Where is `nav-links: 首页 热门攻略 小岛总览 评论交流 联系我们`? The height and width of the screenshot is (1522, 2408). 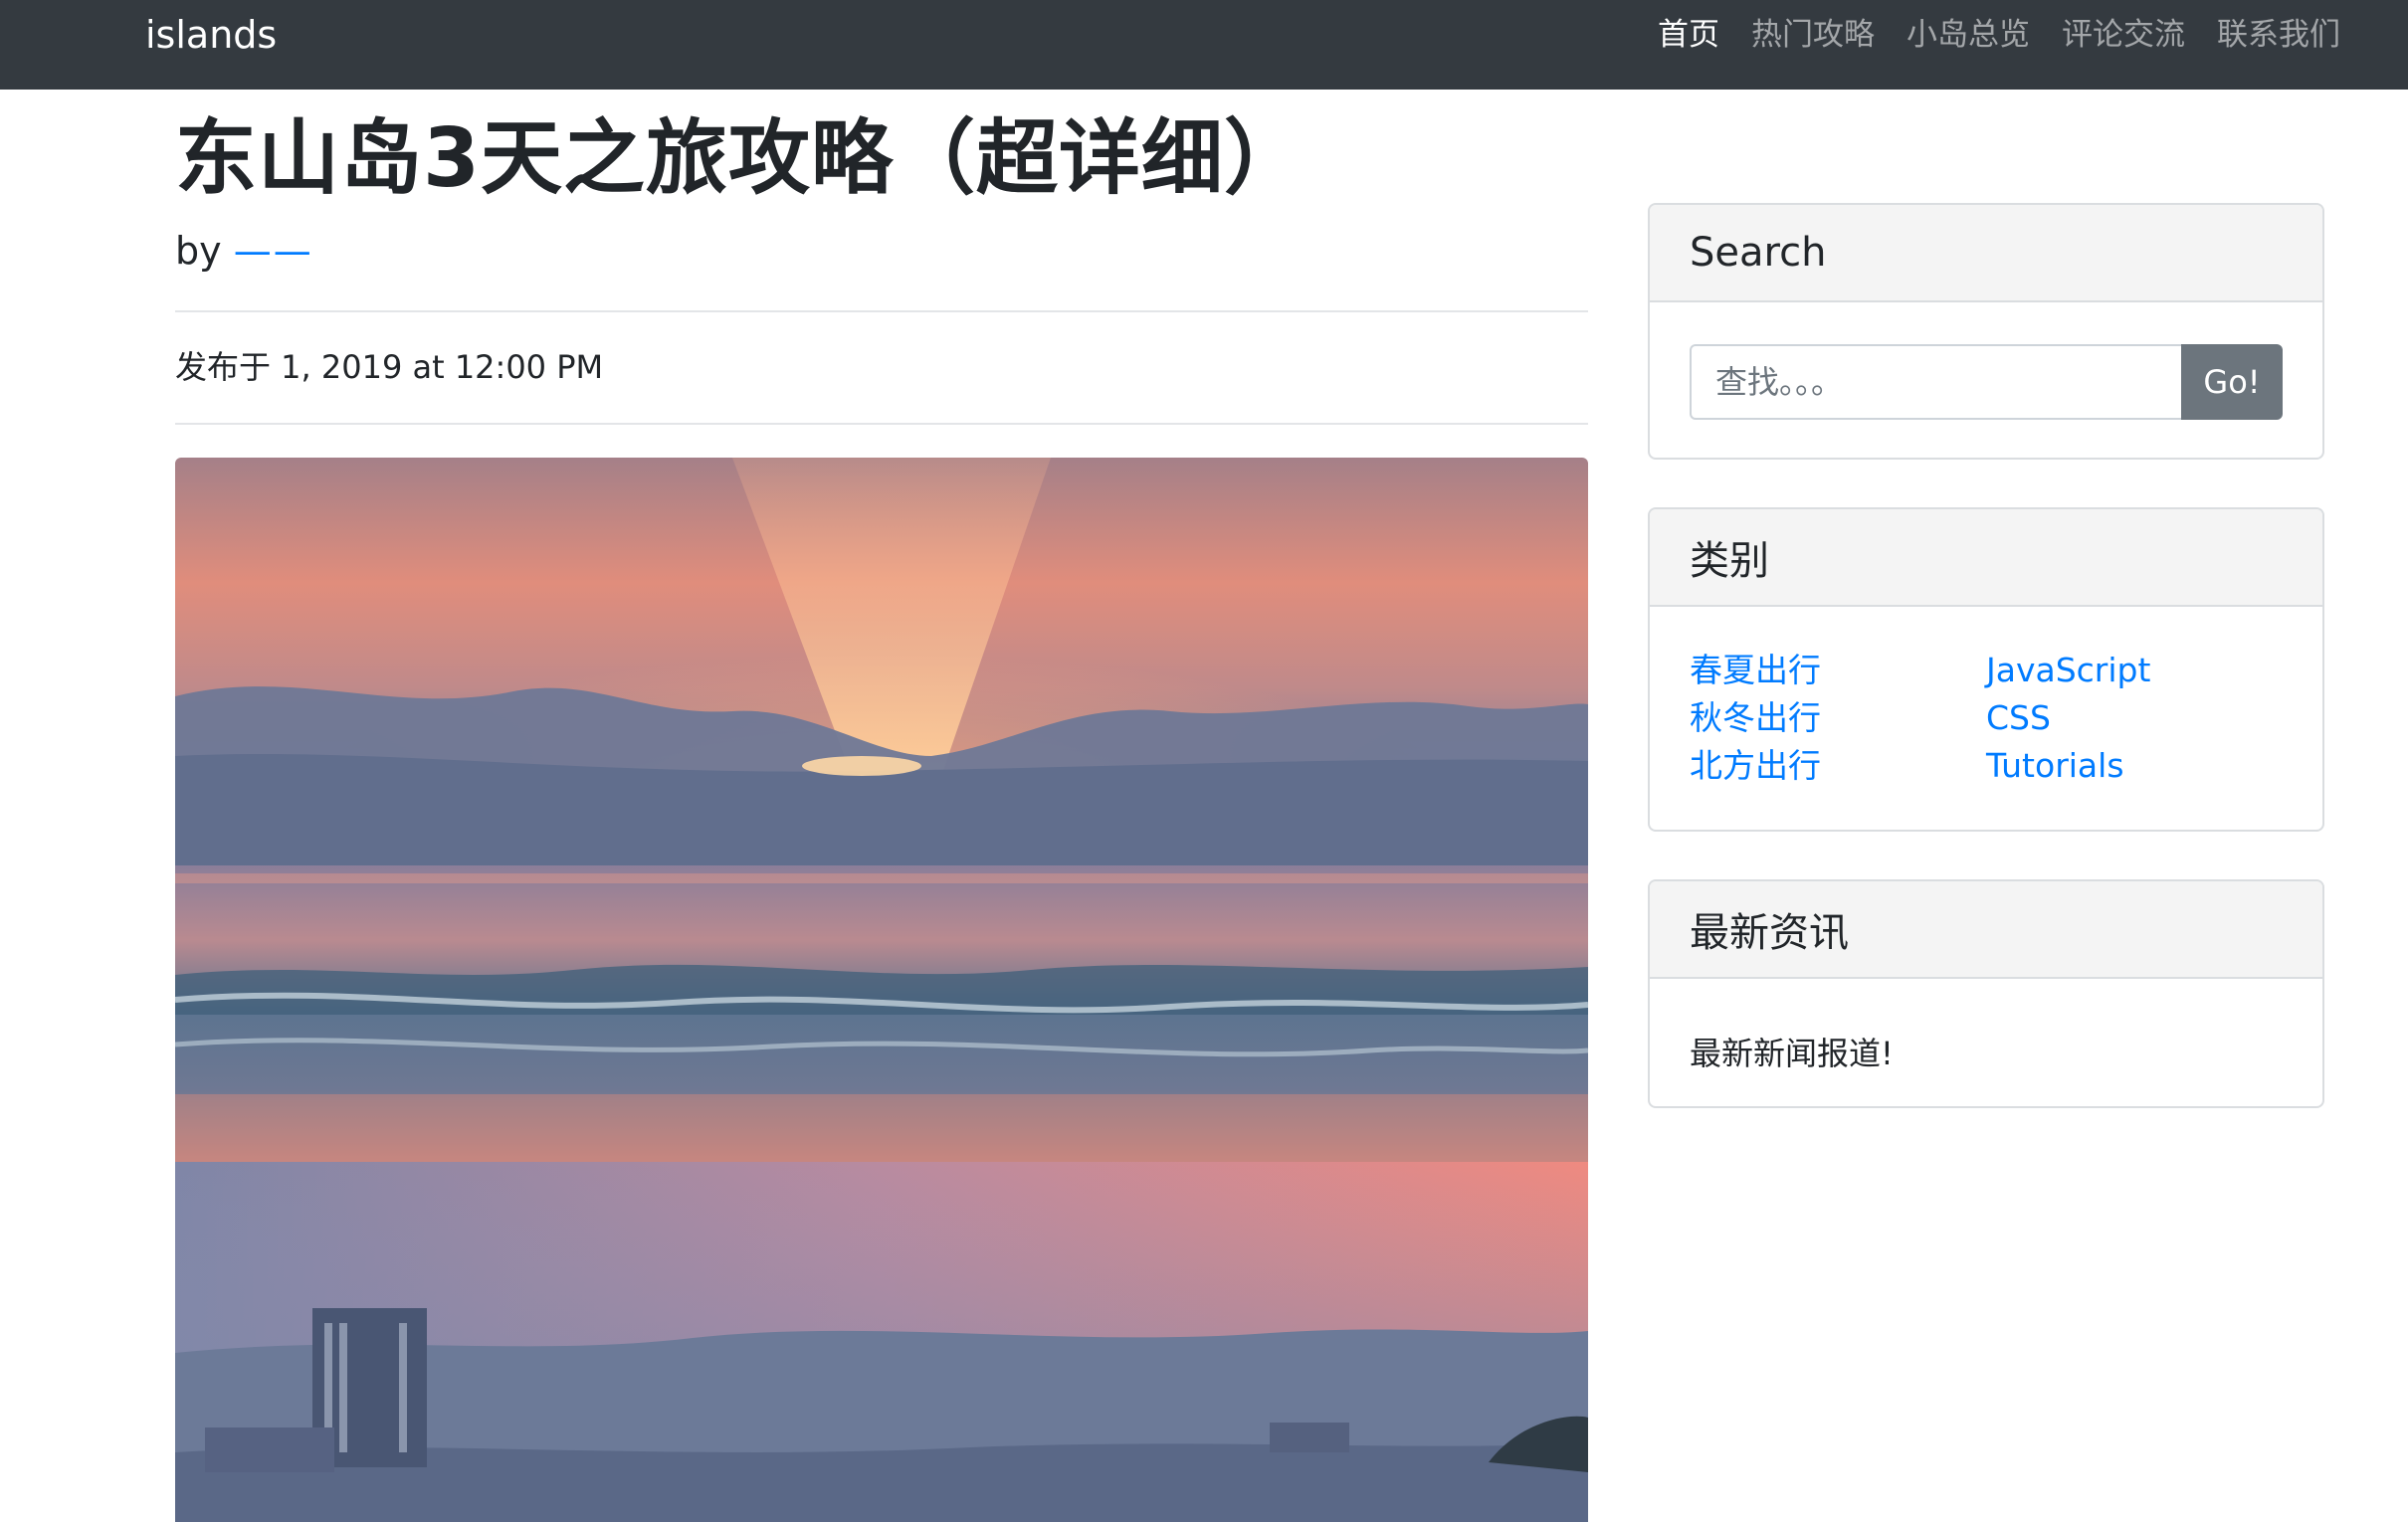 nav-links: 首页 热门攻略 小岛总览 评论交流 联系我们 is located at coordinates (1999, 35).